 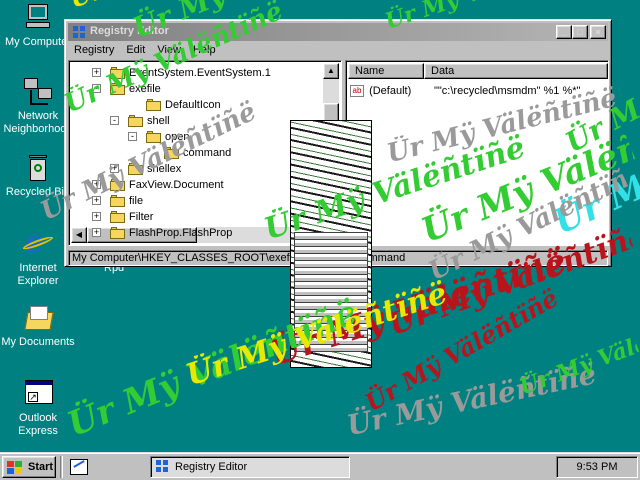 What do you see at coordinates (331, 117) in the screenshot?
I see `scroll-thumb` at bounding box center [331, 117].